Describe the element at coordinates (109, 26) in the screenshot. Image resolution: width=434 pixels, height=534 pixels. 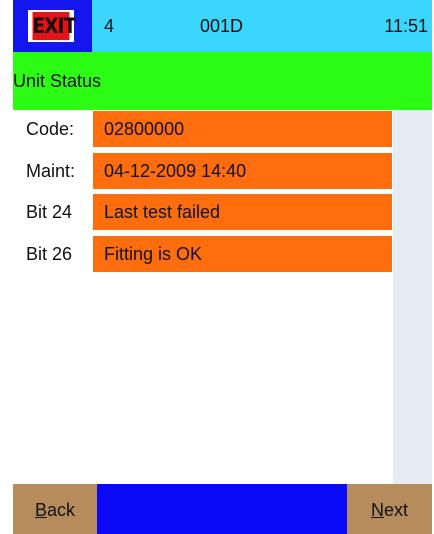
I see `unit-number: 4` at that location.